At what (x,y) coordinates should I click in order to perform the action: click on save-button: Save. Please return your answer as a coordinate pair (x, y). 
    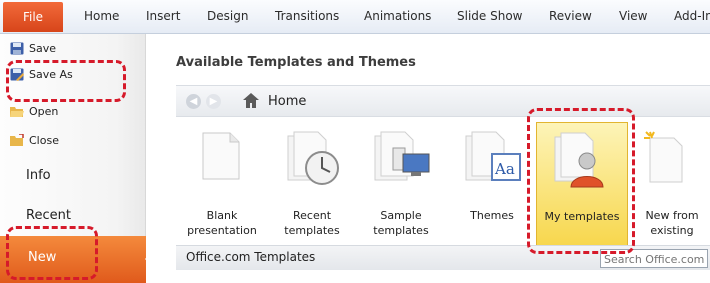
    Looking at the image, I should click on (33, 48).